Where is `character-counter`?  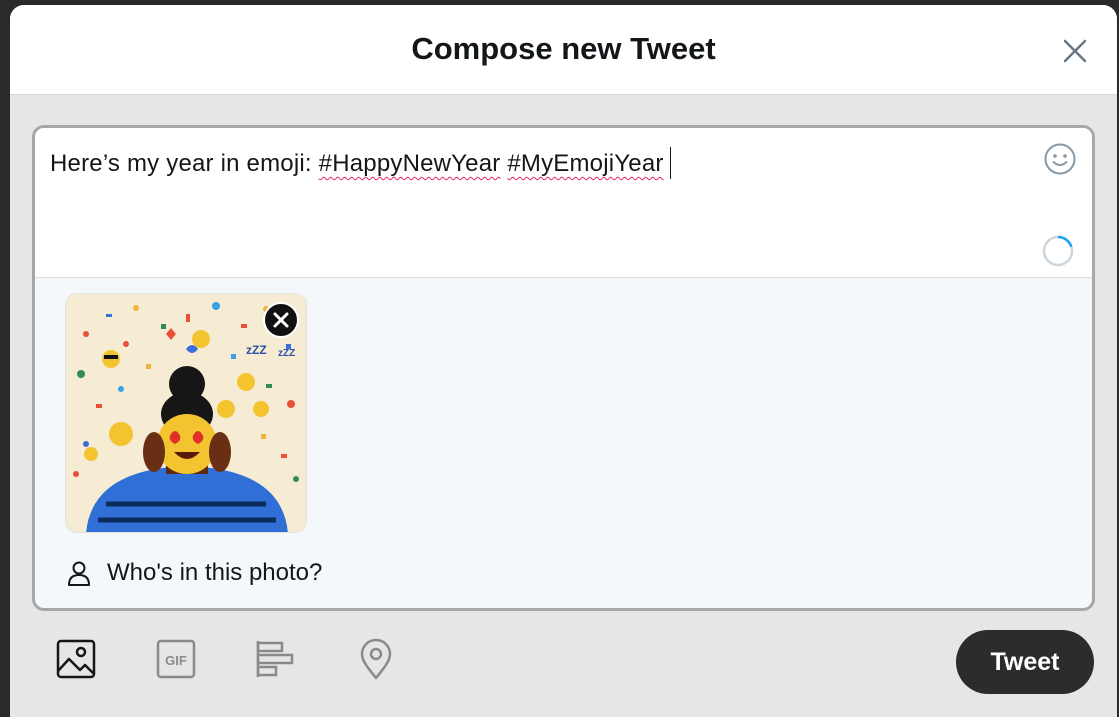
character-counter is located at coordinates (1058, 251).